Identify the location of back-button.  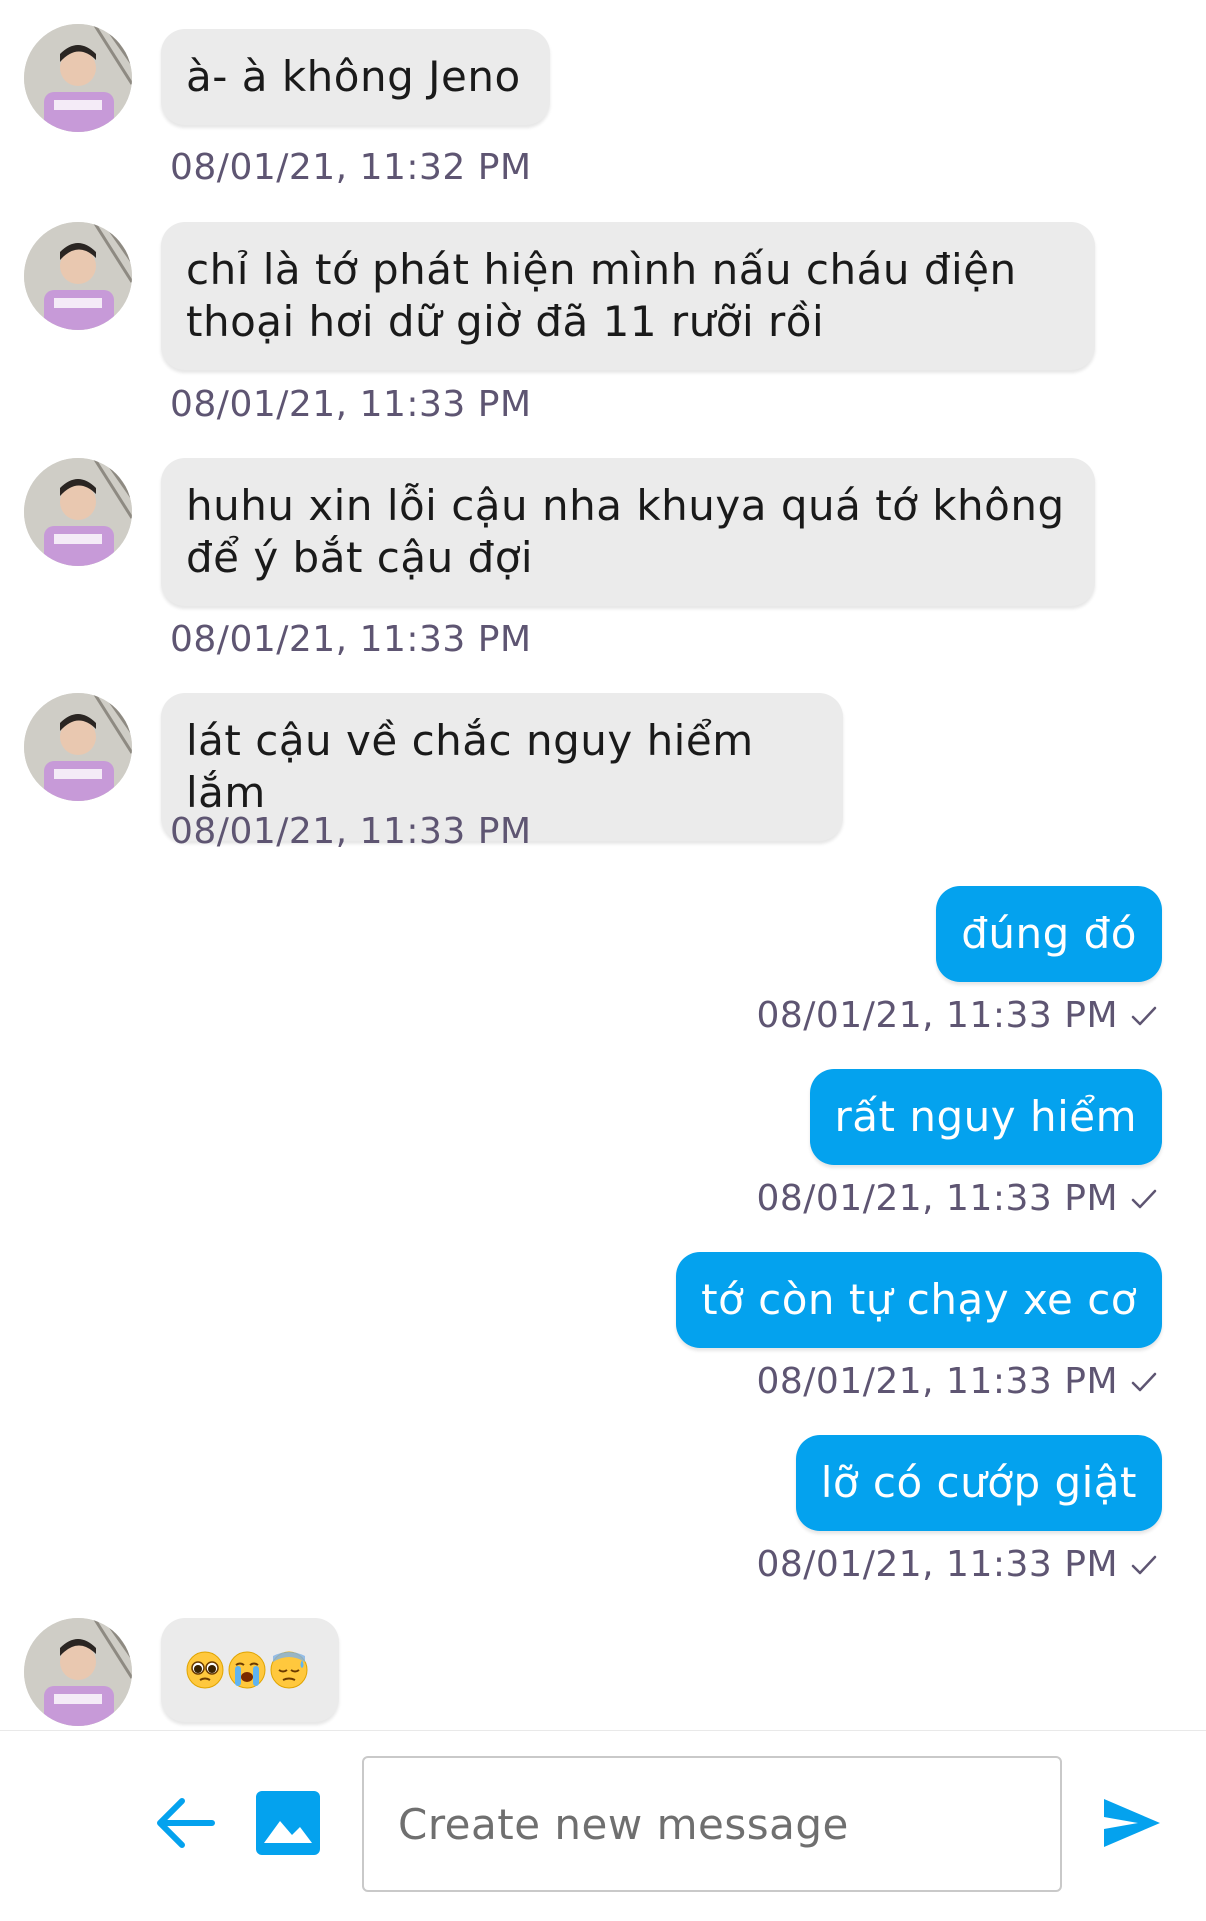
(186, 1823).